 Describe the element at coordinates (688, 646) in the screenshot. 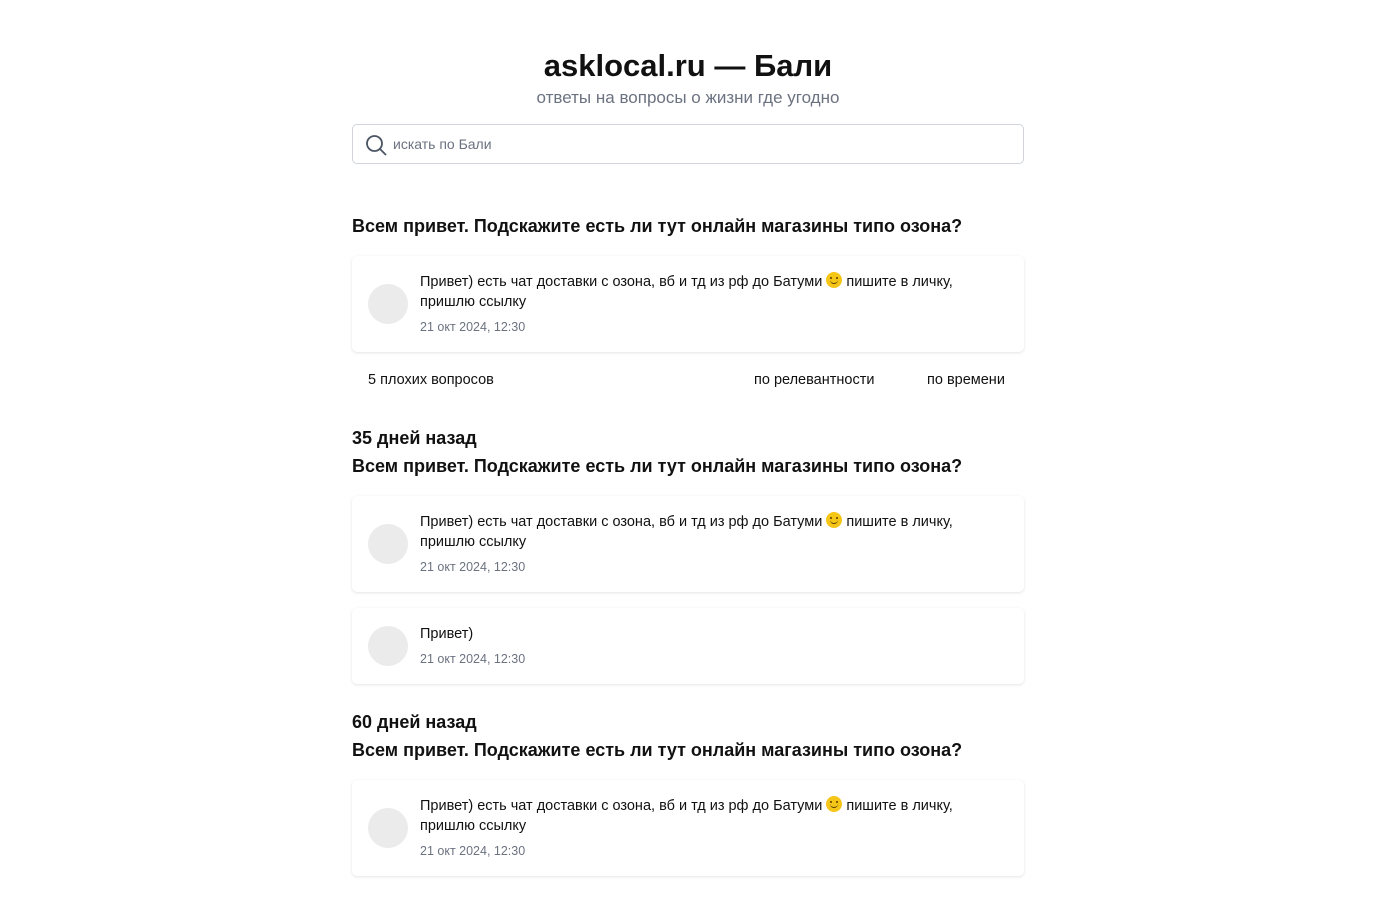

I see `answer-card: Привет) 21 окт 2024, 12:30` at that location.